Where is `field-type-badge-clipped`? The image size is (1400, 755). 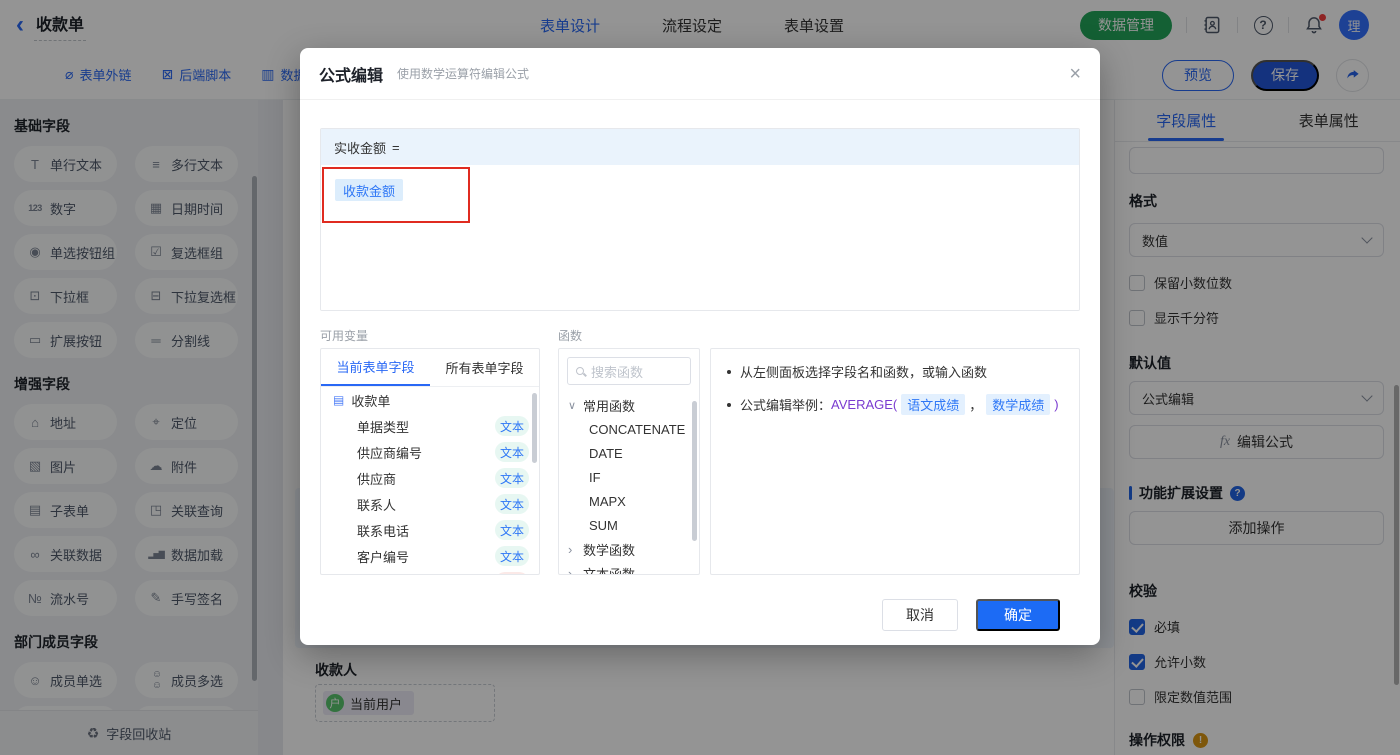
field-type-badge-clipped is located at coordinates (512, 573).